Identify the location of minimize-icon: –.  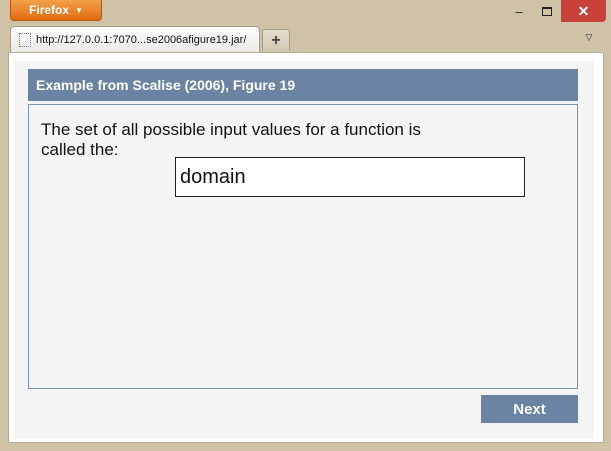
(519, 11).